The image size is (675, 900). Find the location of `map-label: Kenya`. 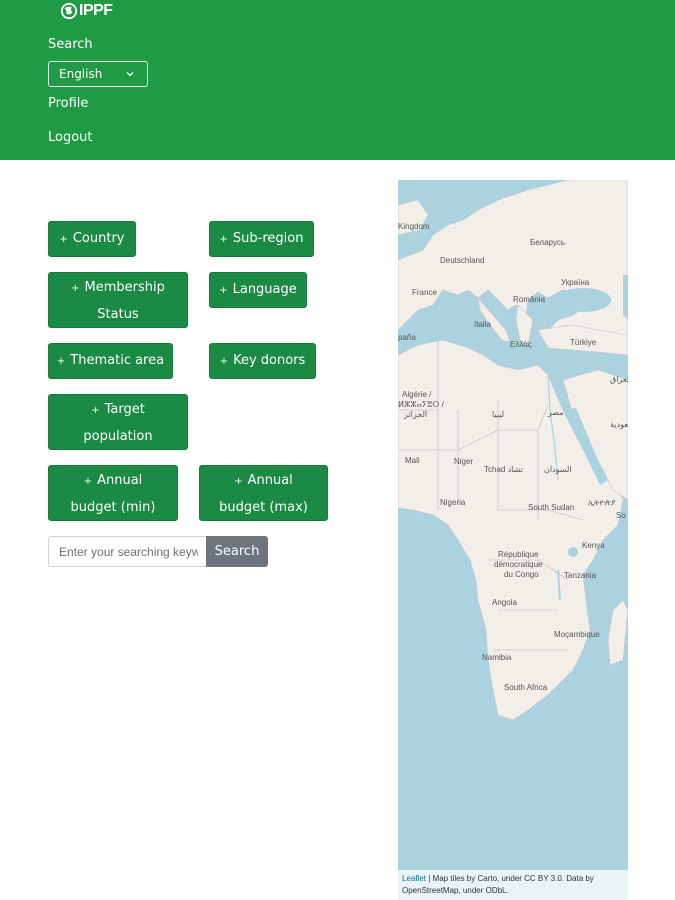

map-label: Kenya is located at coordinates (593, 545).